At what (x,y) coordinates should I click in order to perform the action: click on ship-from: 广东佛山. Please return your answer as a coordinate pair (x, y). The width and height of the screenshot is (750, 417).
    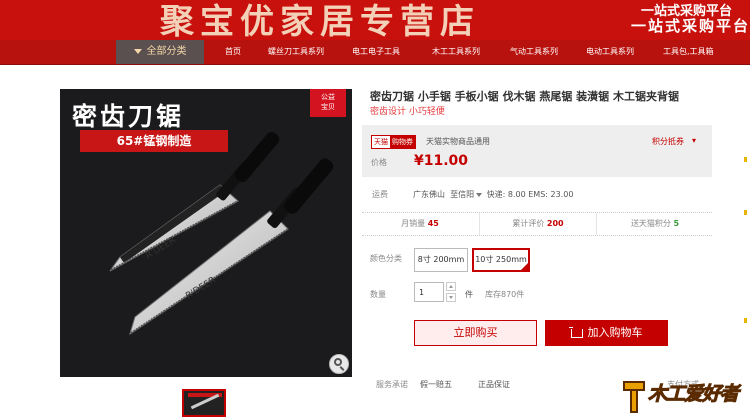
    Looking at the image, I should click on (429, 194).